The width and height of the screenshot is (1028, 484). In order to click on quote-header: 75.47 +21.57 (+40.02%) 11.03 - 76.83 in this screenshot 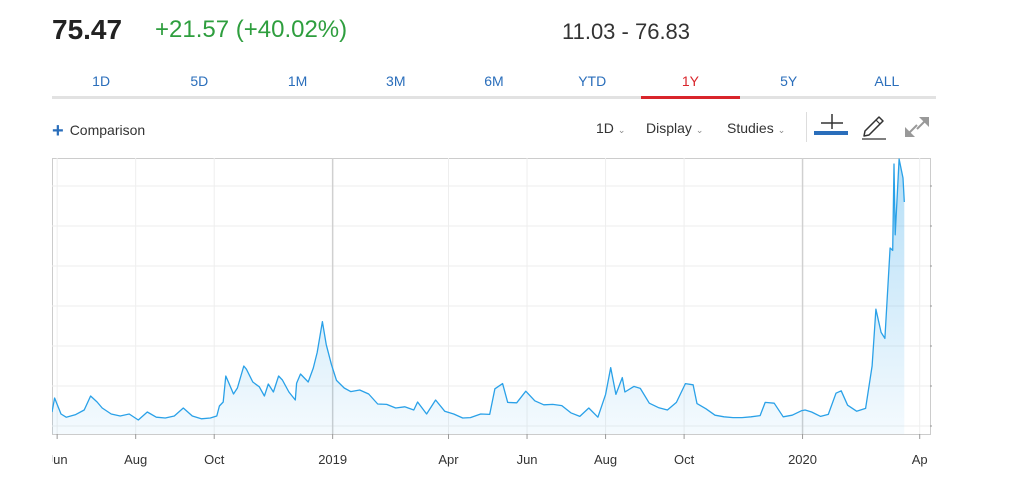, I will do `click(514, 30)`.